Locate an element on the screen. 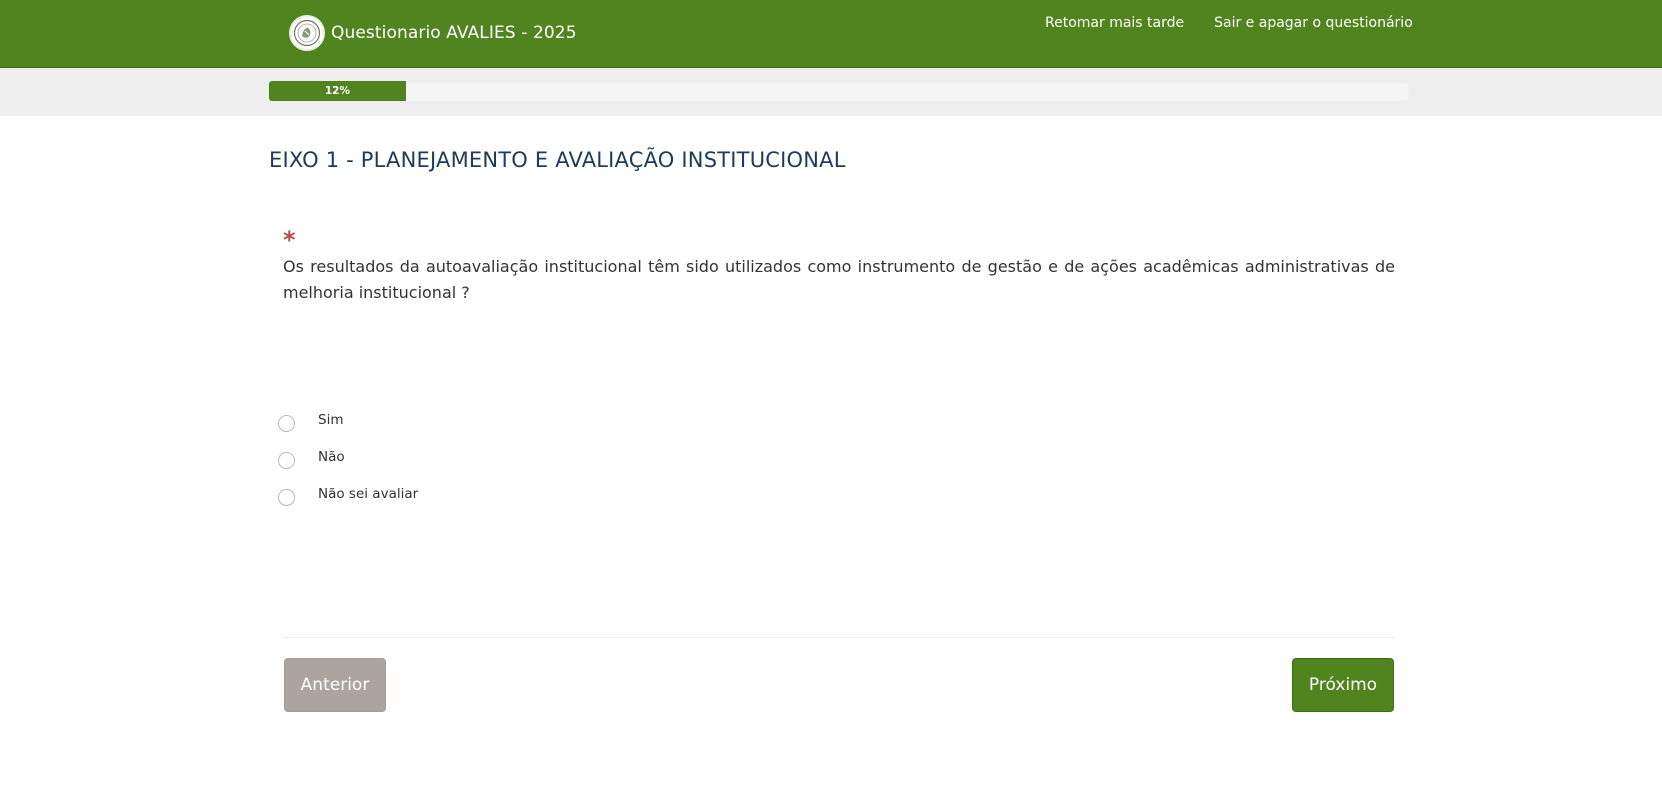 This screenshot has height=805, width=1662. answer-options: Sim Não Não sei avaliar is located at coordinates (348, 465).